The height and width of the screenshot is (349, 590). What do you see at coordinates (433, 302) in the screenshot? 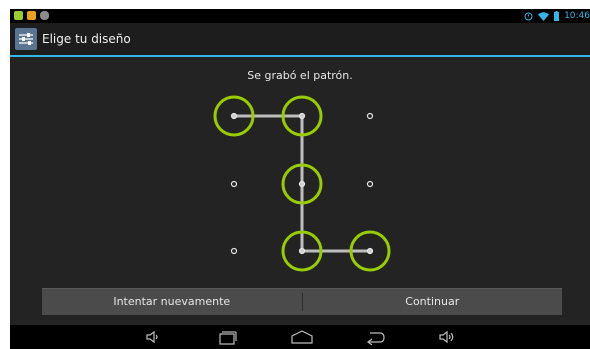
I see `continue-button: Continuar` at bounding box center [433, 302].